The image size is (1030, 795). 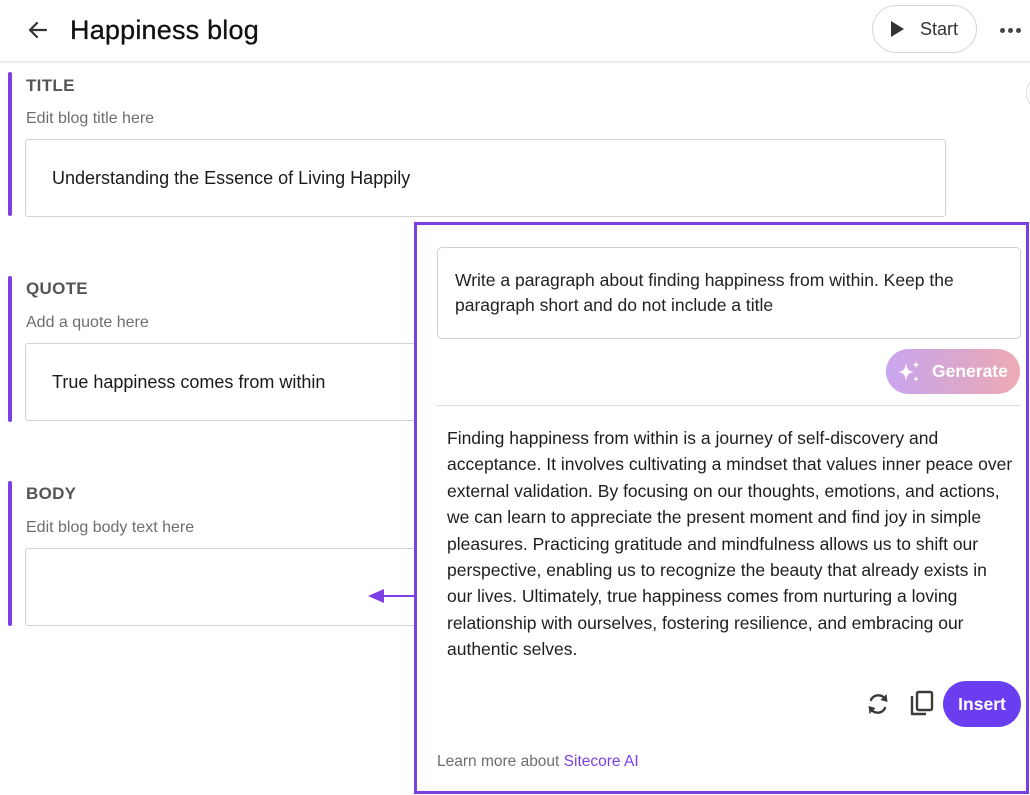 I want to click on sitecore-ai-link: Sitecore AI, so click(x=601, y=761).